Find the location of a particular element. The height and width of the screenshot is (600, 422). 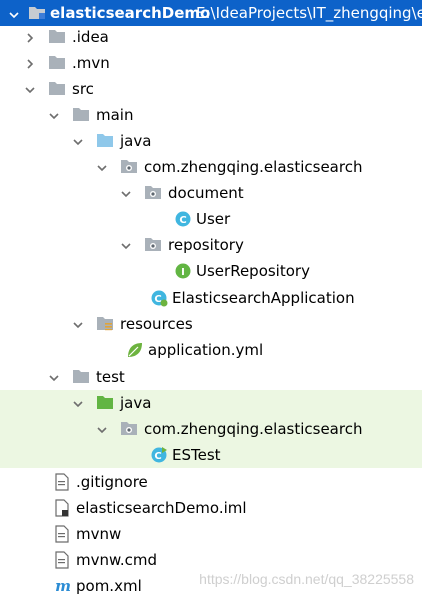

tree-item-label: src is located at coordinates (83, 89).